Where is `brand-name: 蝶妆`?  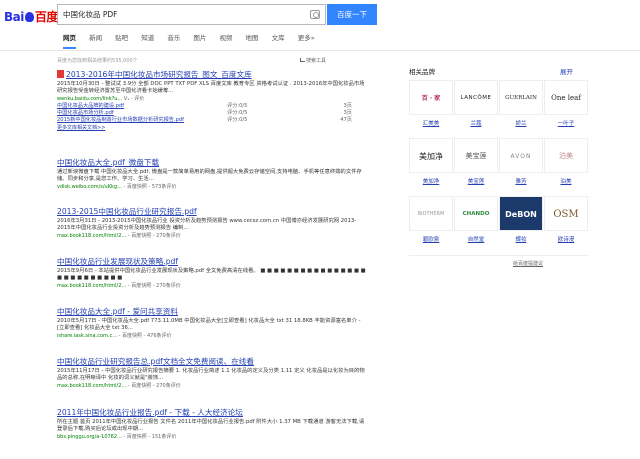 brand-name: 蝶妆 is located at coordinates (521, 240).